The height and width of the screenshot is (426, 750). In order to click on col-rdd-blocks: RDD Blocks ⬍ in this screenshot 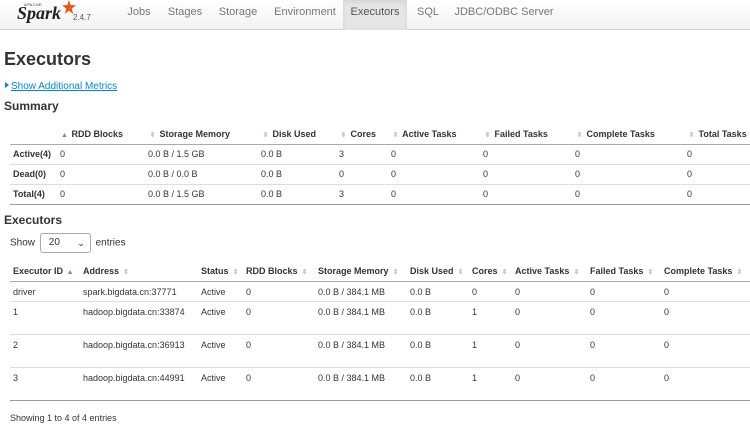, I will do `click(279, 271)`.